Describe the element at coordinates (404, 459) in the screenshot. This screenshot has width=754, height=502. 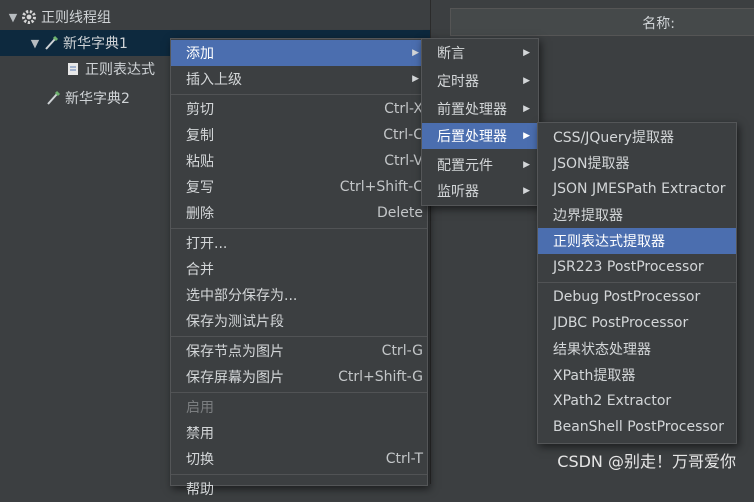
I see `menu-item-shortcut: Ctrl-T` at that location.